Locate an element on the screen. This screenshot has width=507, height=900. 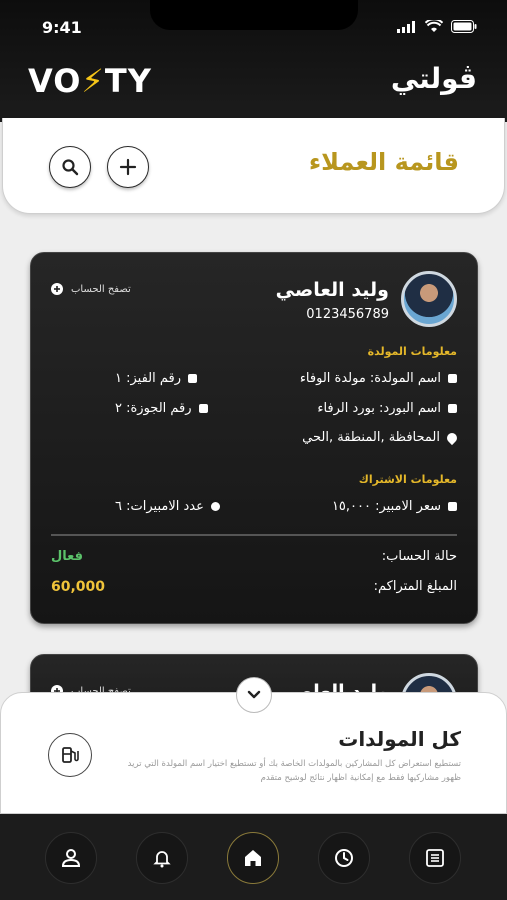
status-value: فعال is located at coordinates (67, 556).